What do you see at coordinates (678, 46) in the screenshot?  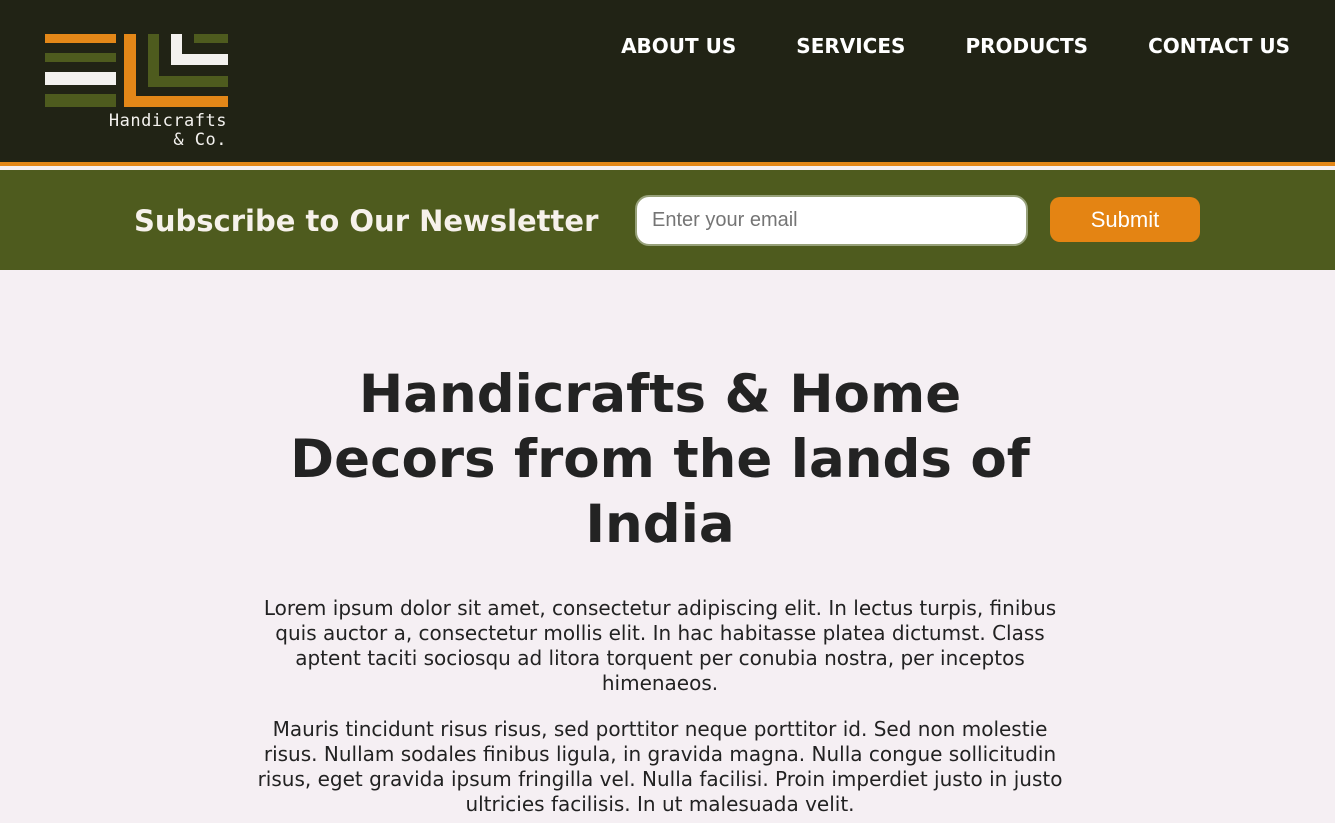 I see `nav-about-us: ABOUT US` at bounding box center [678, 46].